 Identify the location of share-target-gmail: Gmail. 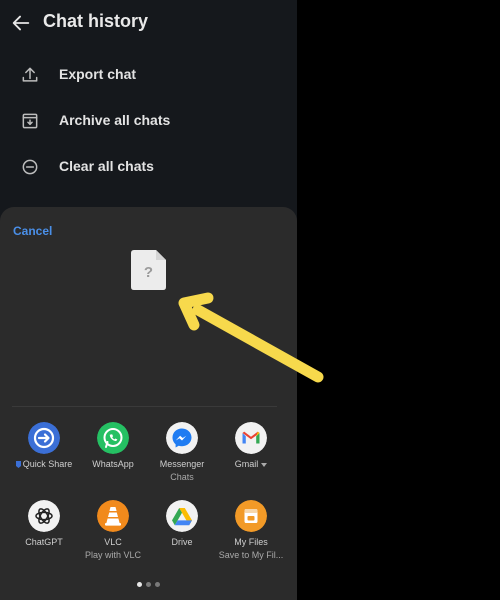
(251, 446).